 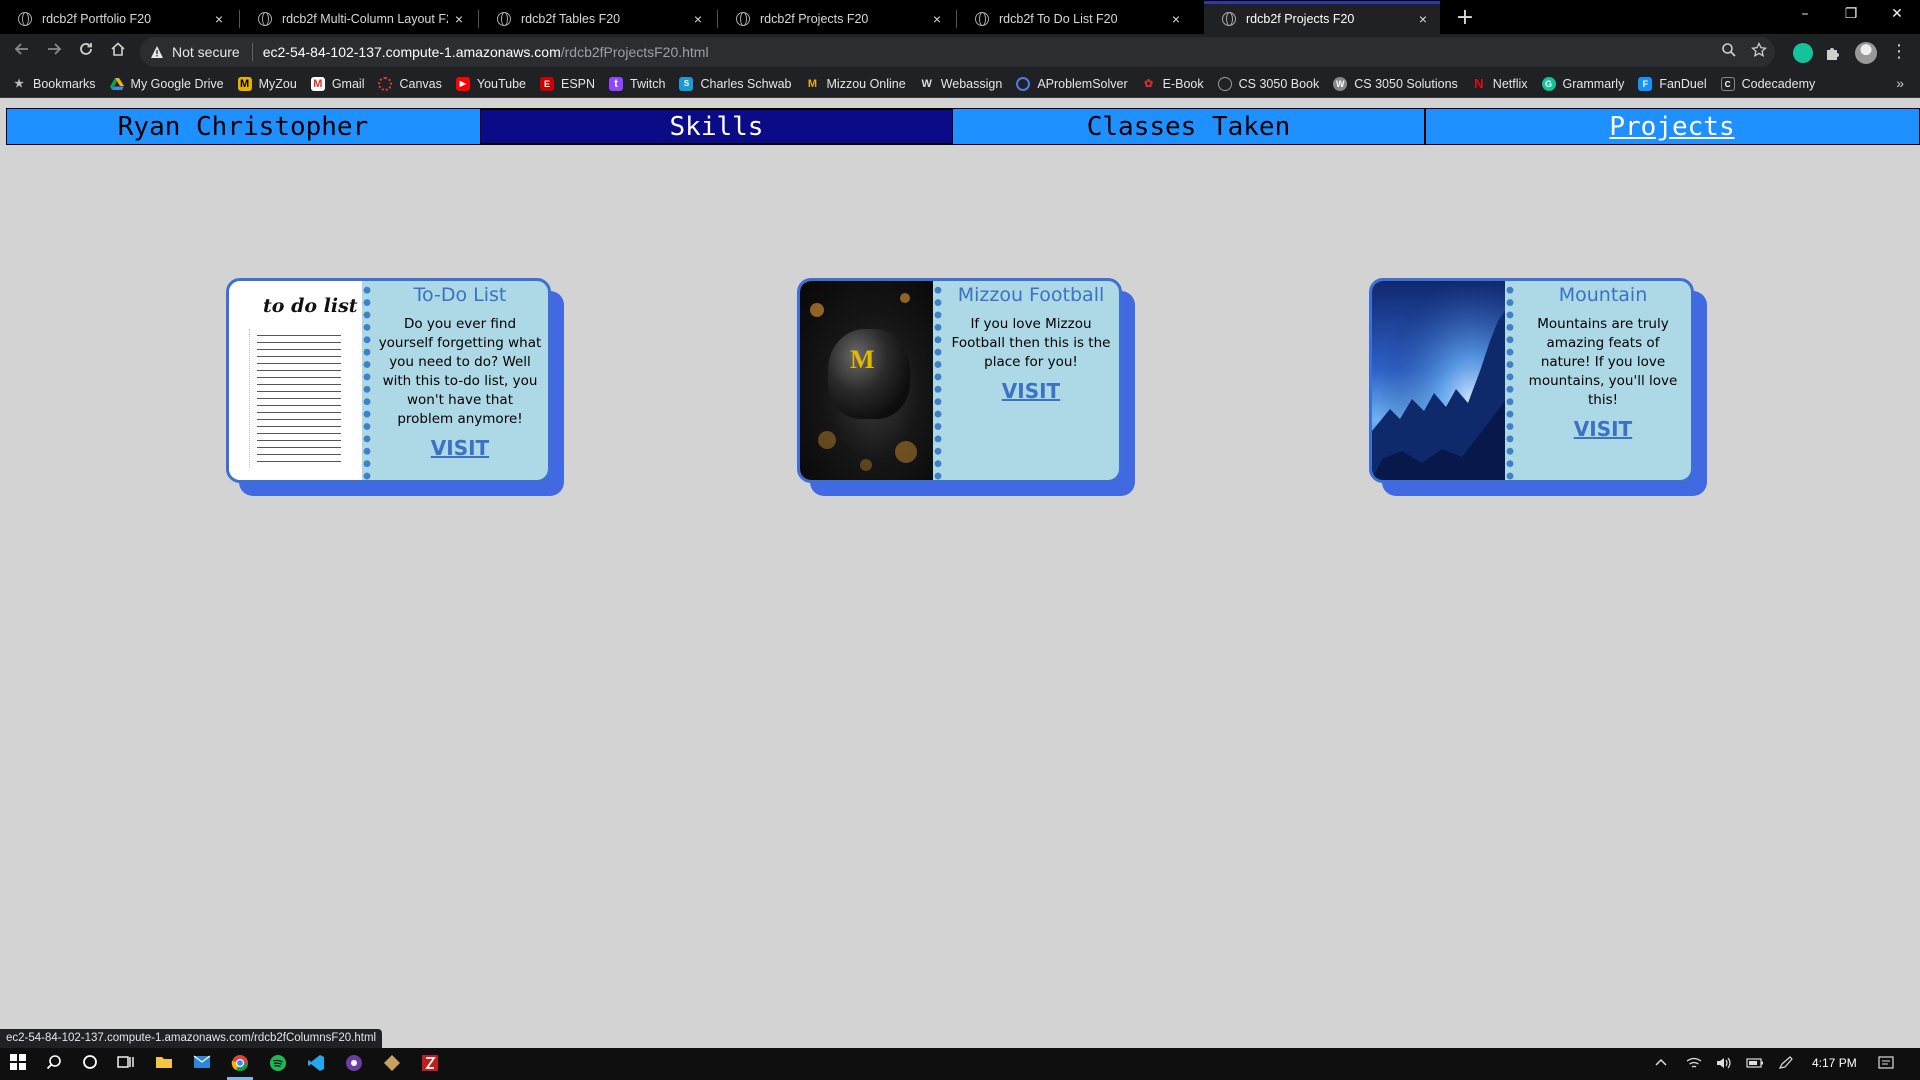 I want to click on vscode-icon, so click(x=316, y=1064).